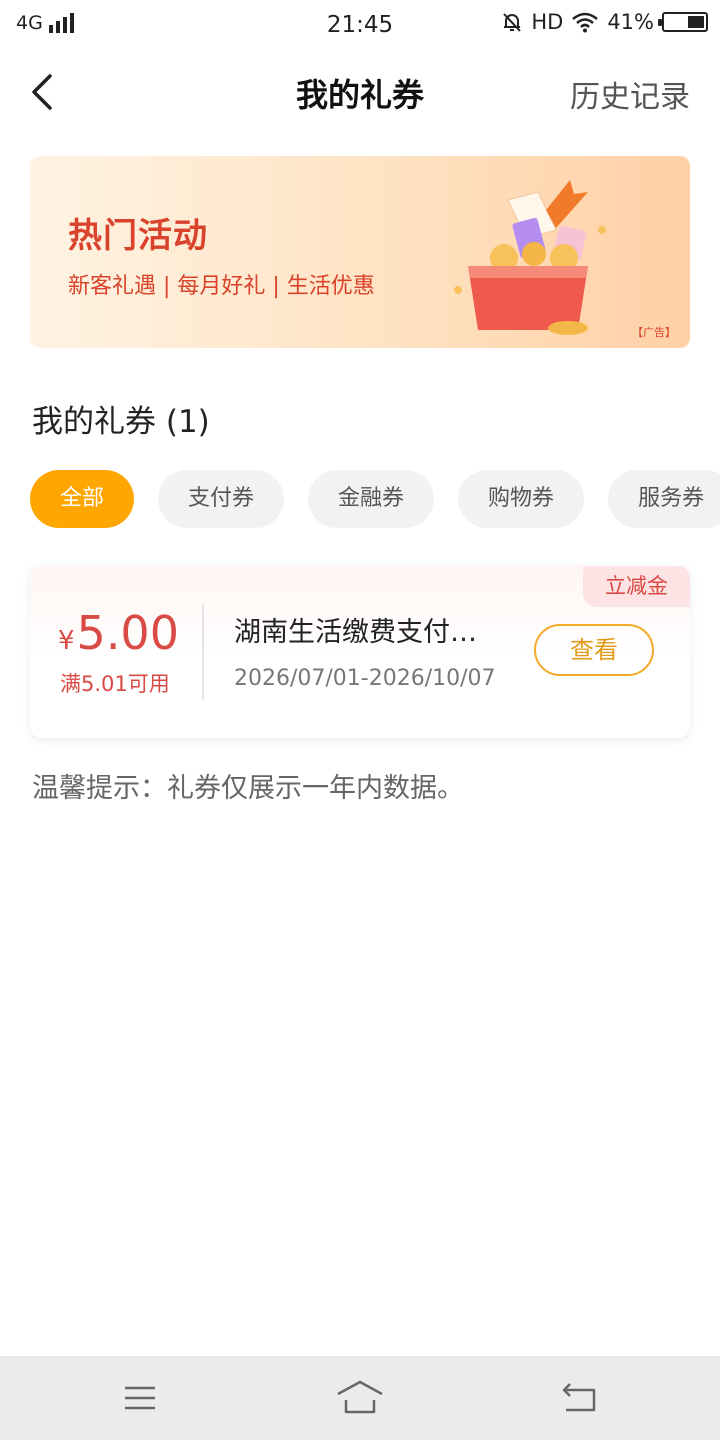 The width and height of the screenshot is (720, 1440). I want to click on coupon-type-badge: 立减金, so click(636, 586).